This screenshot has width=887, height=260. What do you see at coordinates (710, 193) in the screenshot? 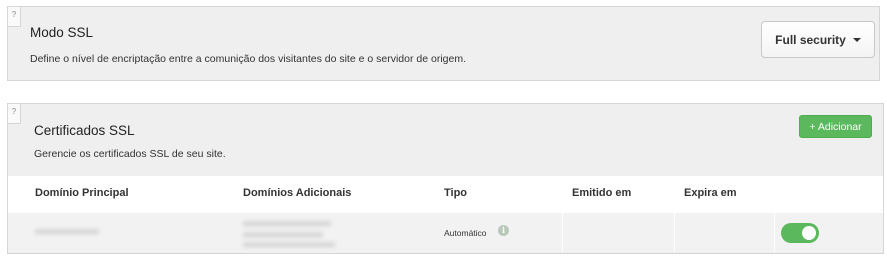
I see `column-header-expires: Expira em` at bounding box center [710, 193].